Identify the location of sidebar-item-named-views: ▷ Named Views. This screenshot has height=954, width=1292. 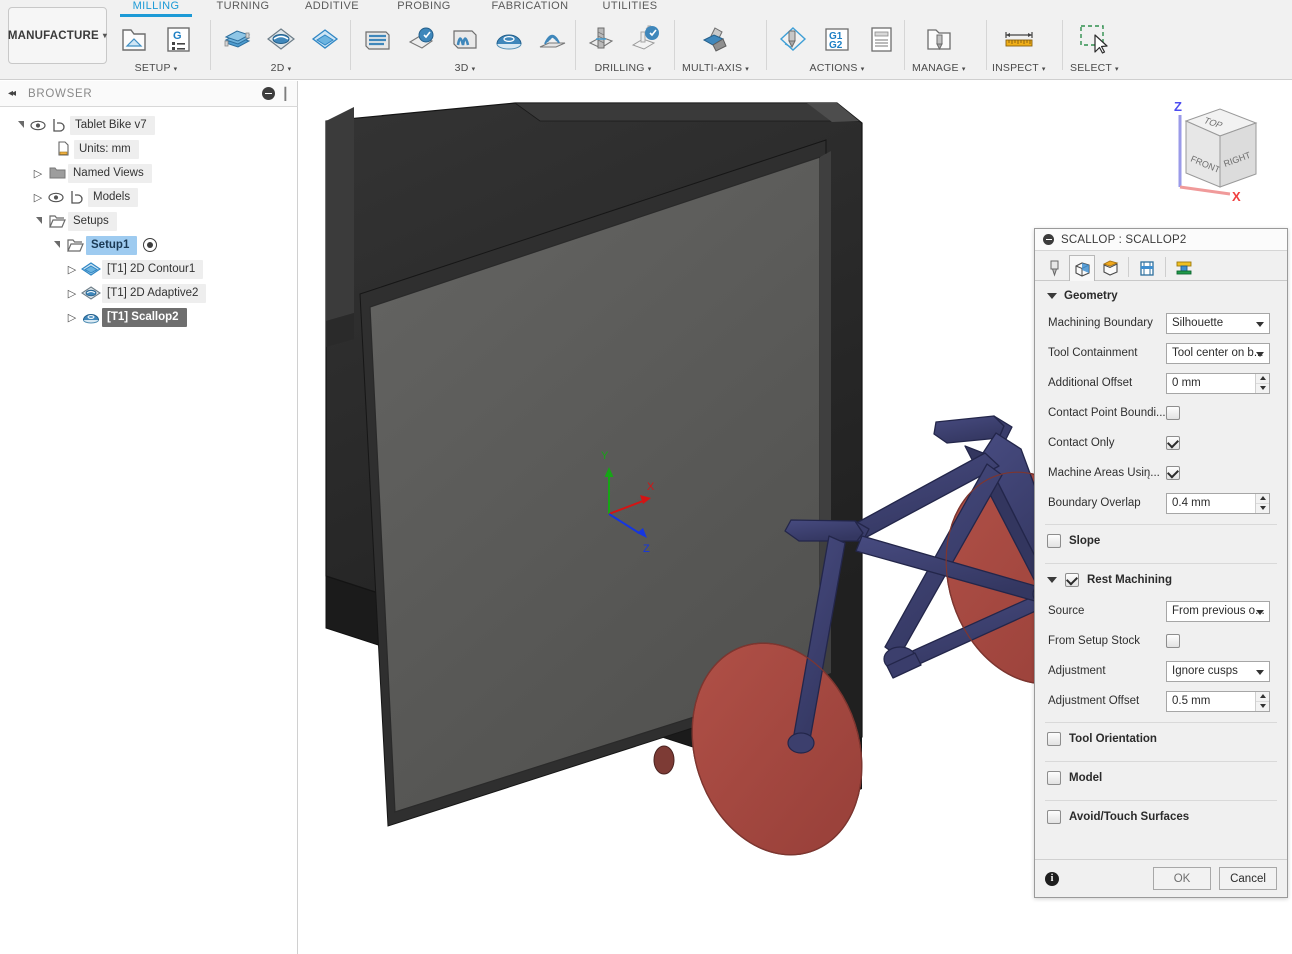
(148, 173).